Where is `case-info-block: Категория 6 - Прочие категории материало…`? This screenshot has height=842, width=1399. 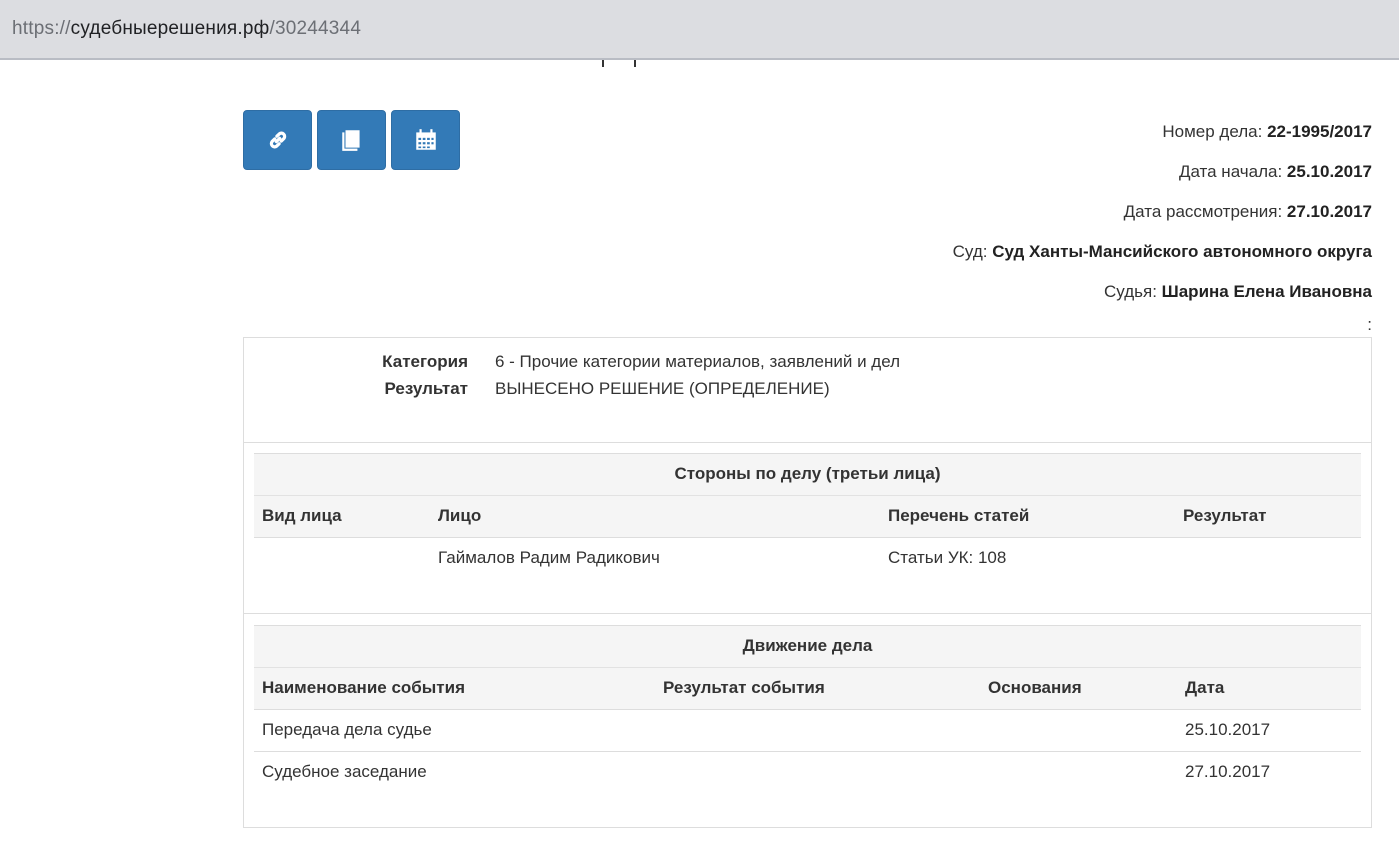
case-info-block: Категория 6 - Прочие категории материало… is located at coordinates (807, 390).